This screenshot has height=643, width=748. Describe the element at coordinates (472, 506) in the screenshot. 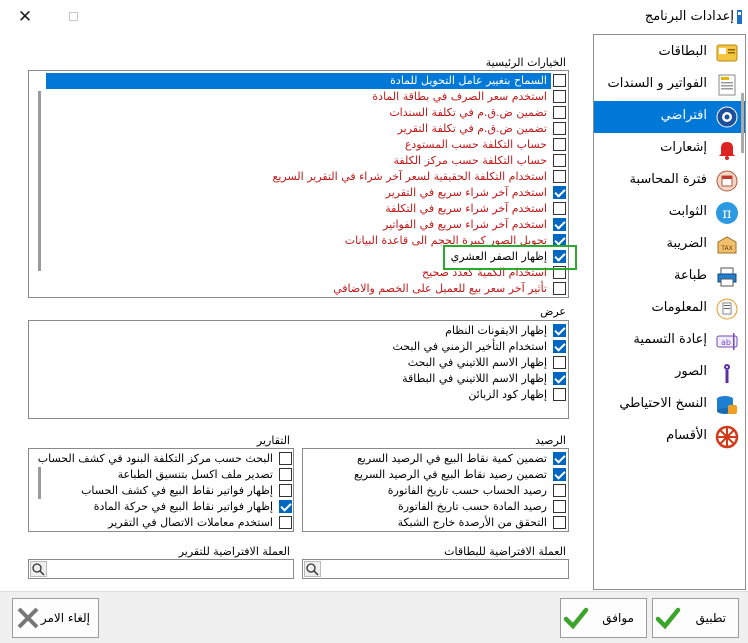

I see `option-label: رصيد المادة حسب تاريخ الفاتورة` at that location.